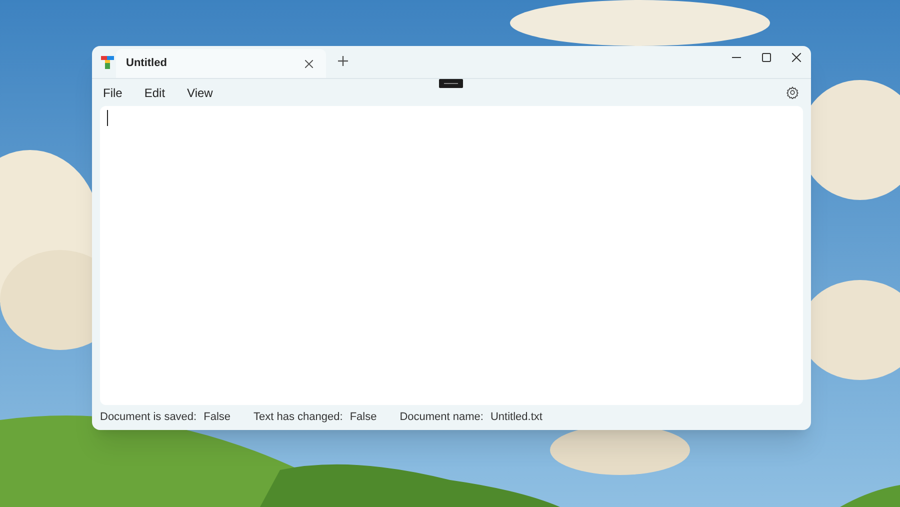 The height and width of the screenshot is (507, 900). Describe the element at coordinates (298, 418) in the screenshot. I see `status-label: Text has changed:` at that location.